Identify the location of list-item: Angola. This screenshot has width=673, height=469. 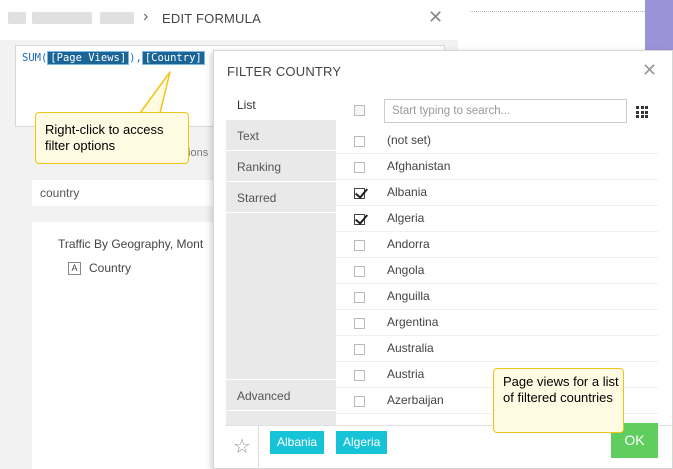
(497, 271).